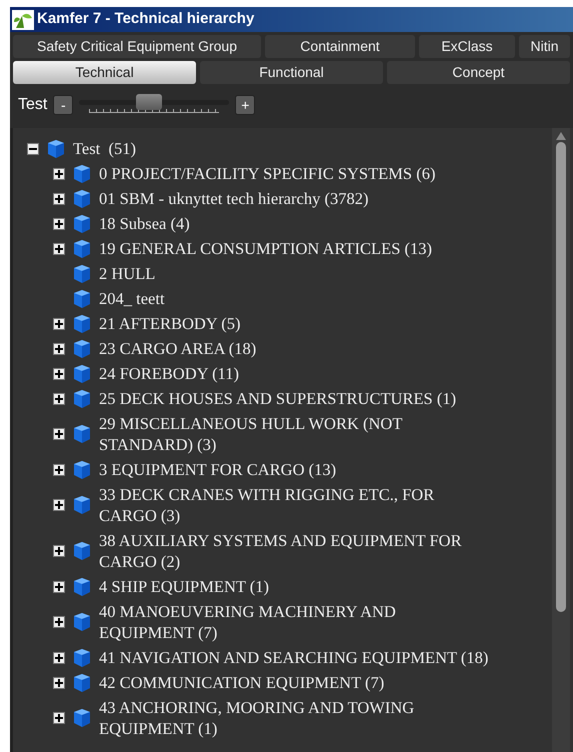 The width and height of the screenshot is (573, 752). What do you see at coordinates (295, 682) in the screenshot?
I see `tree-item-label: 42 COMMUNICATION EQUIPMENT (7)` at bounding box center [295, 682].